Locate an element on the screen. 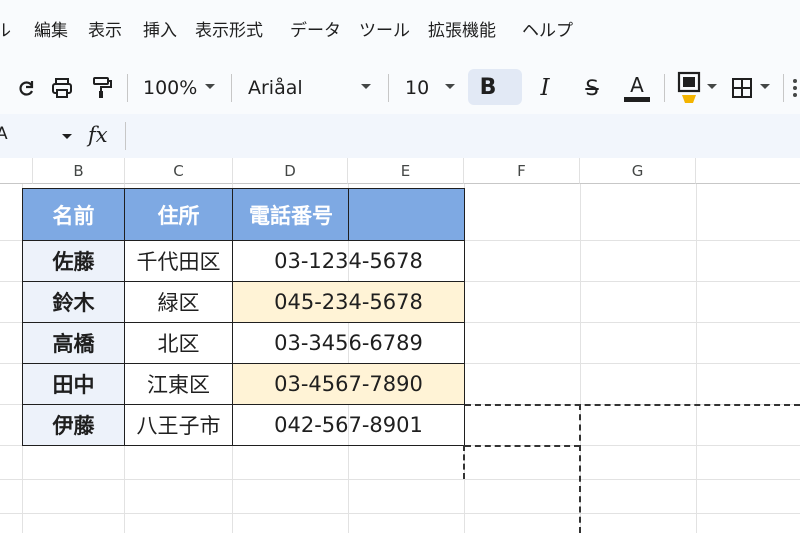 The height and width of the screenshot is (533, 800). bold-label: B is located at coordinates (488, 87).